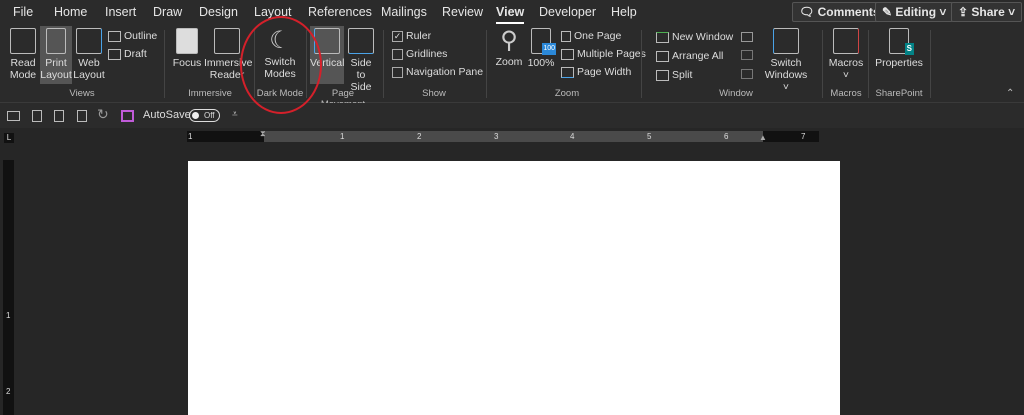 The height and width of the screenshot is (415, 1024). I want to click on share-button: ⇪ Share ˅, so click(987, 12).